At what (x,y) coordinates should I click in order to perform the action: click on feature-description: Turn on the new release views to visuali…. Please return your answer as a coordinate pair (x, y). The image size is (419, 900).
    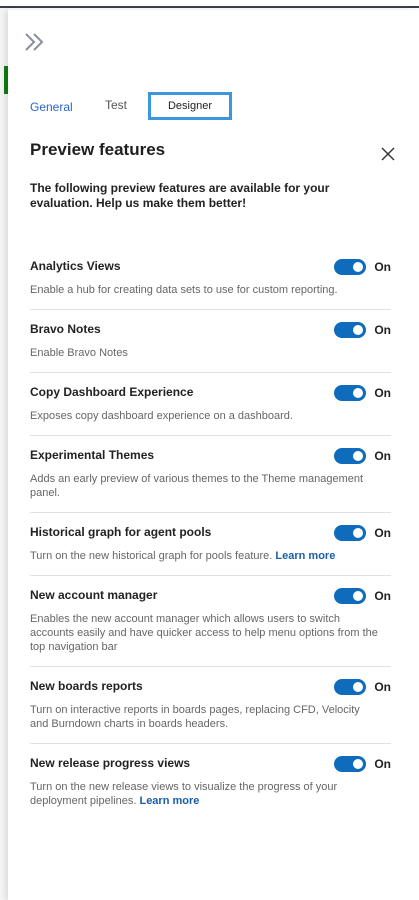
    Looking at the image, I should click on (184, 794).